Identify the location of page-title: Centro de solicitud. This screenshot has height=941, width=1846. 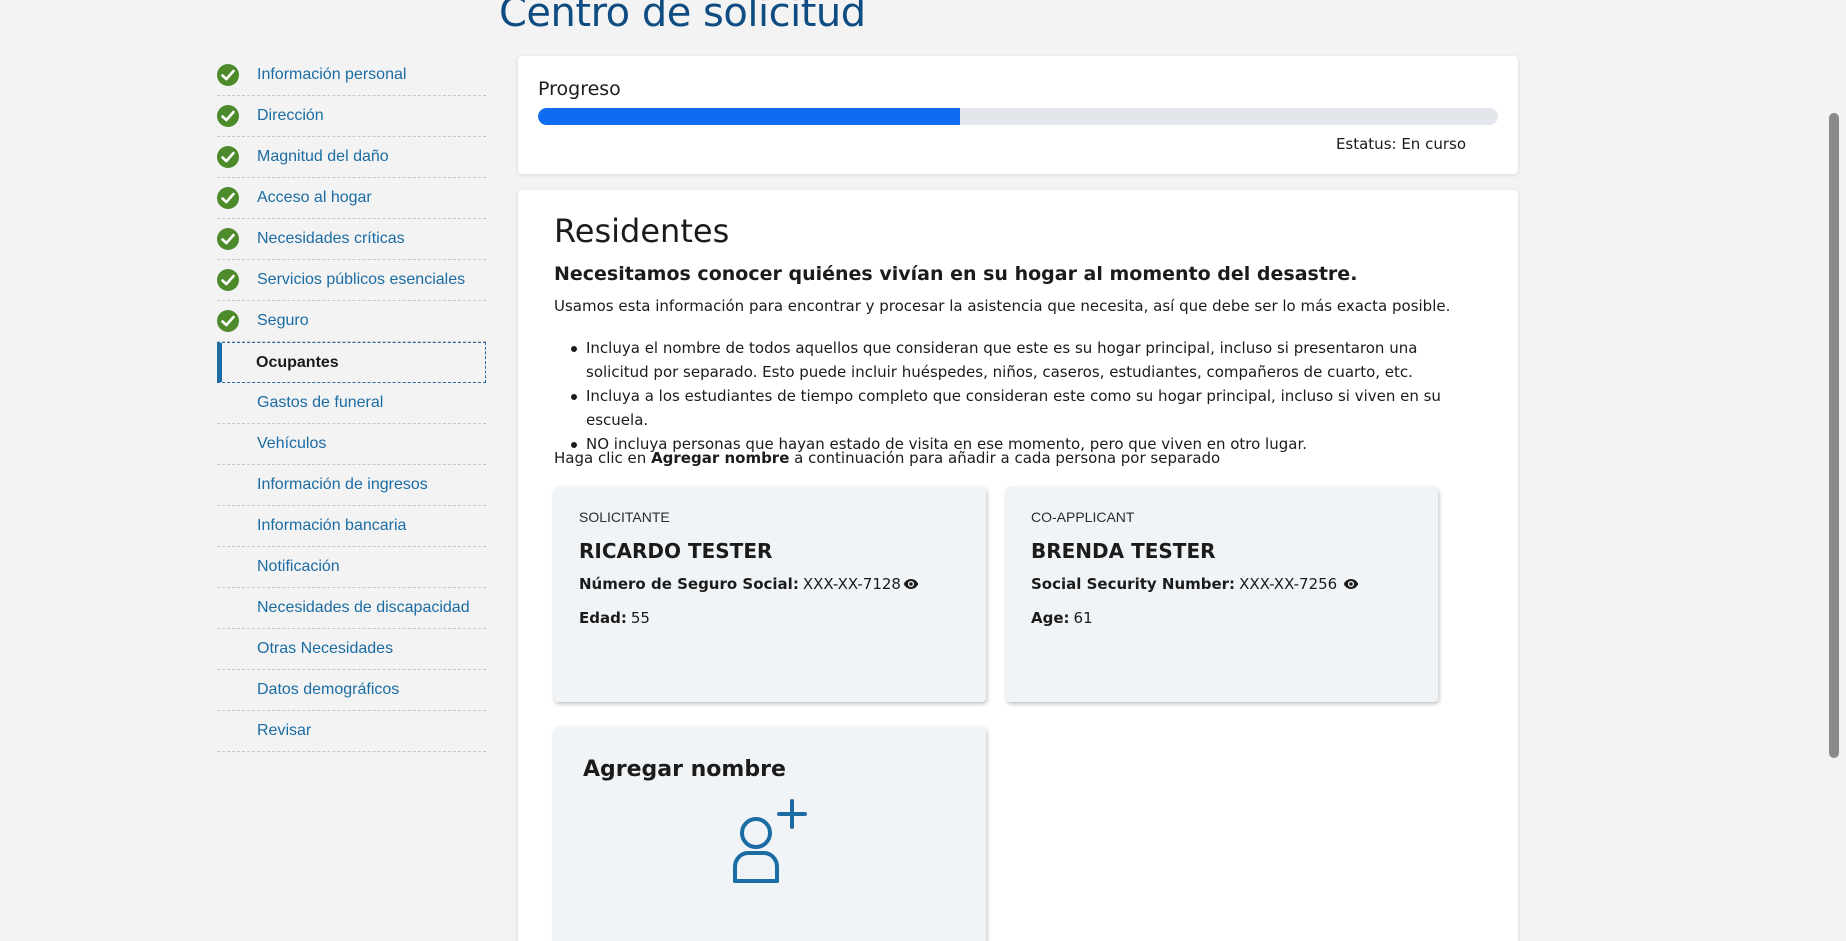
(682, 18).